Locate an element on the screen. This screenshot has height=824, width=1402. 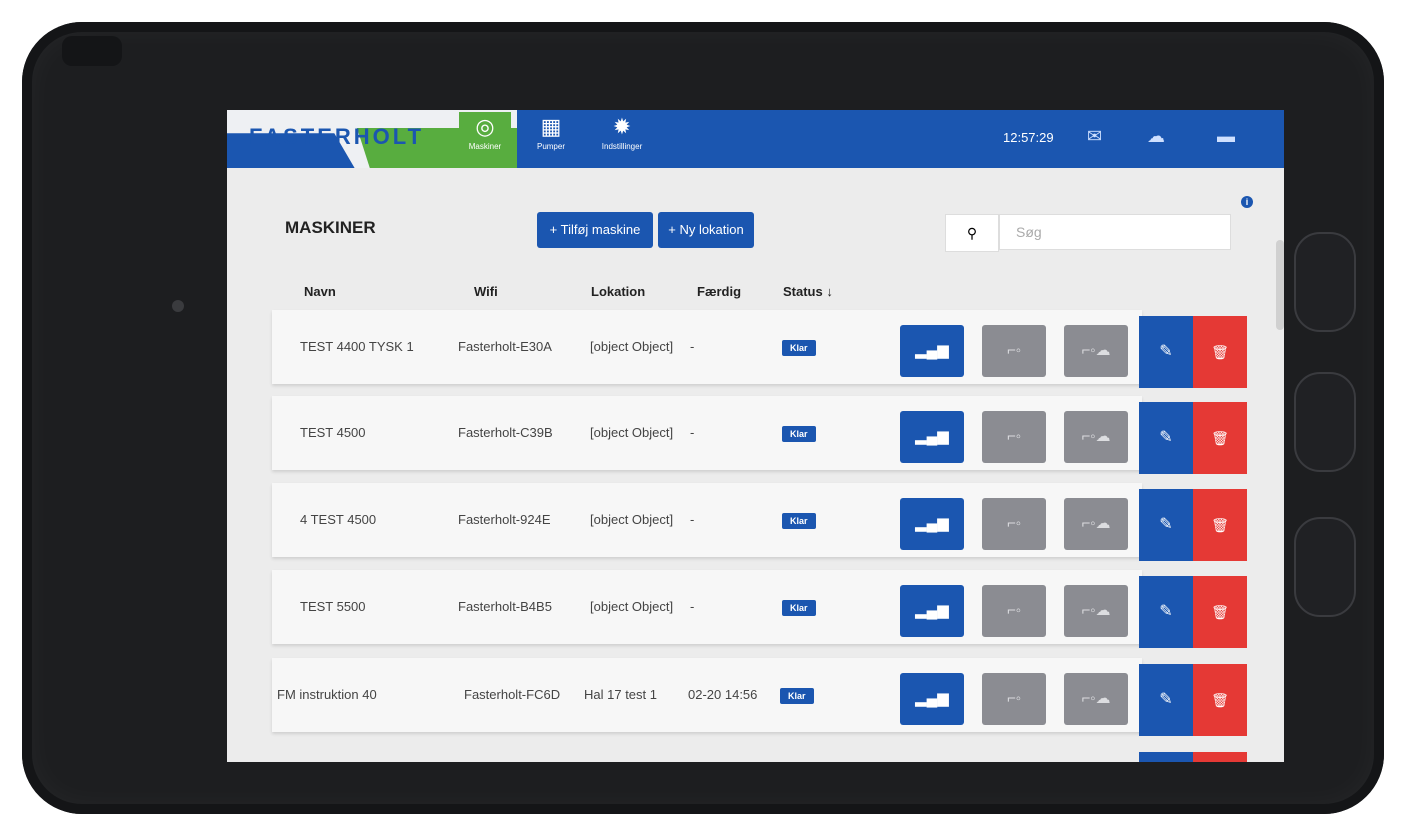
nav-pumper: ▦ Pumper is located at coordinates (551, 139).